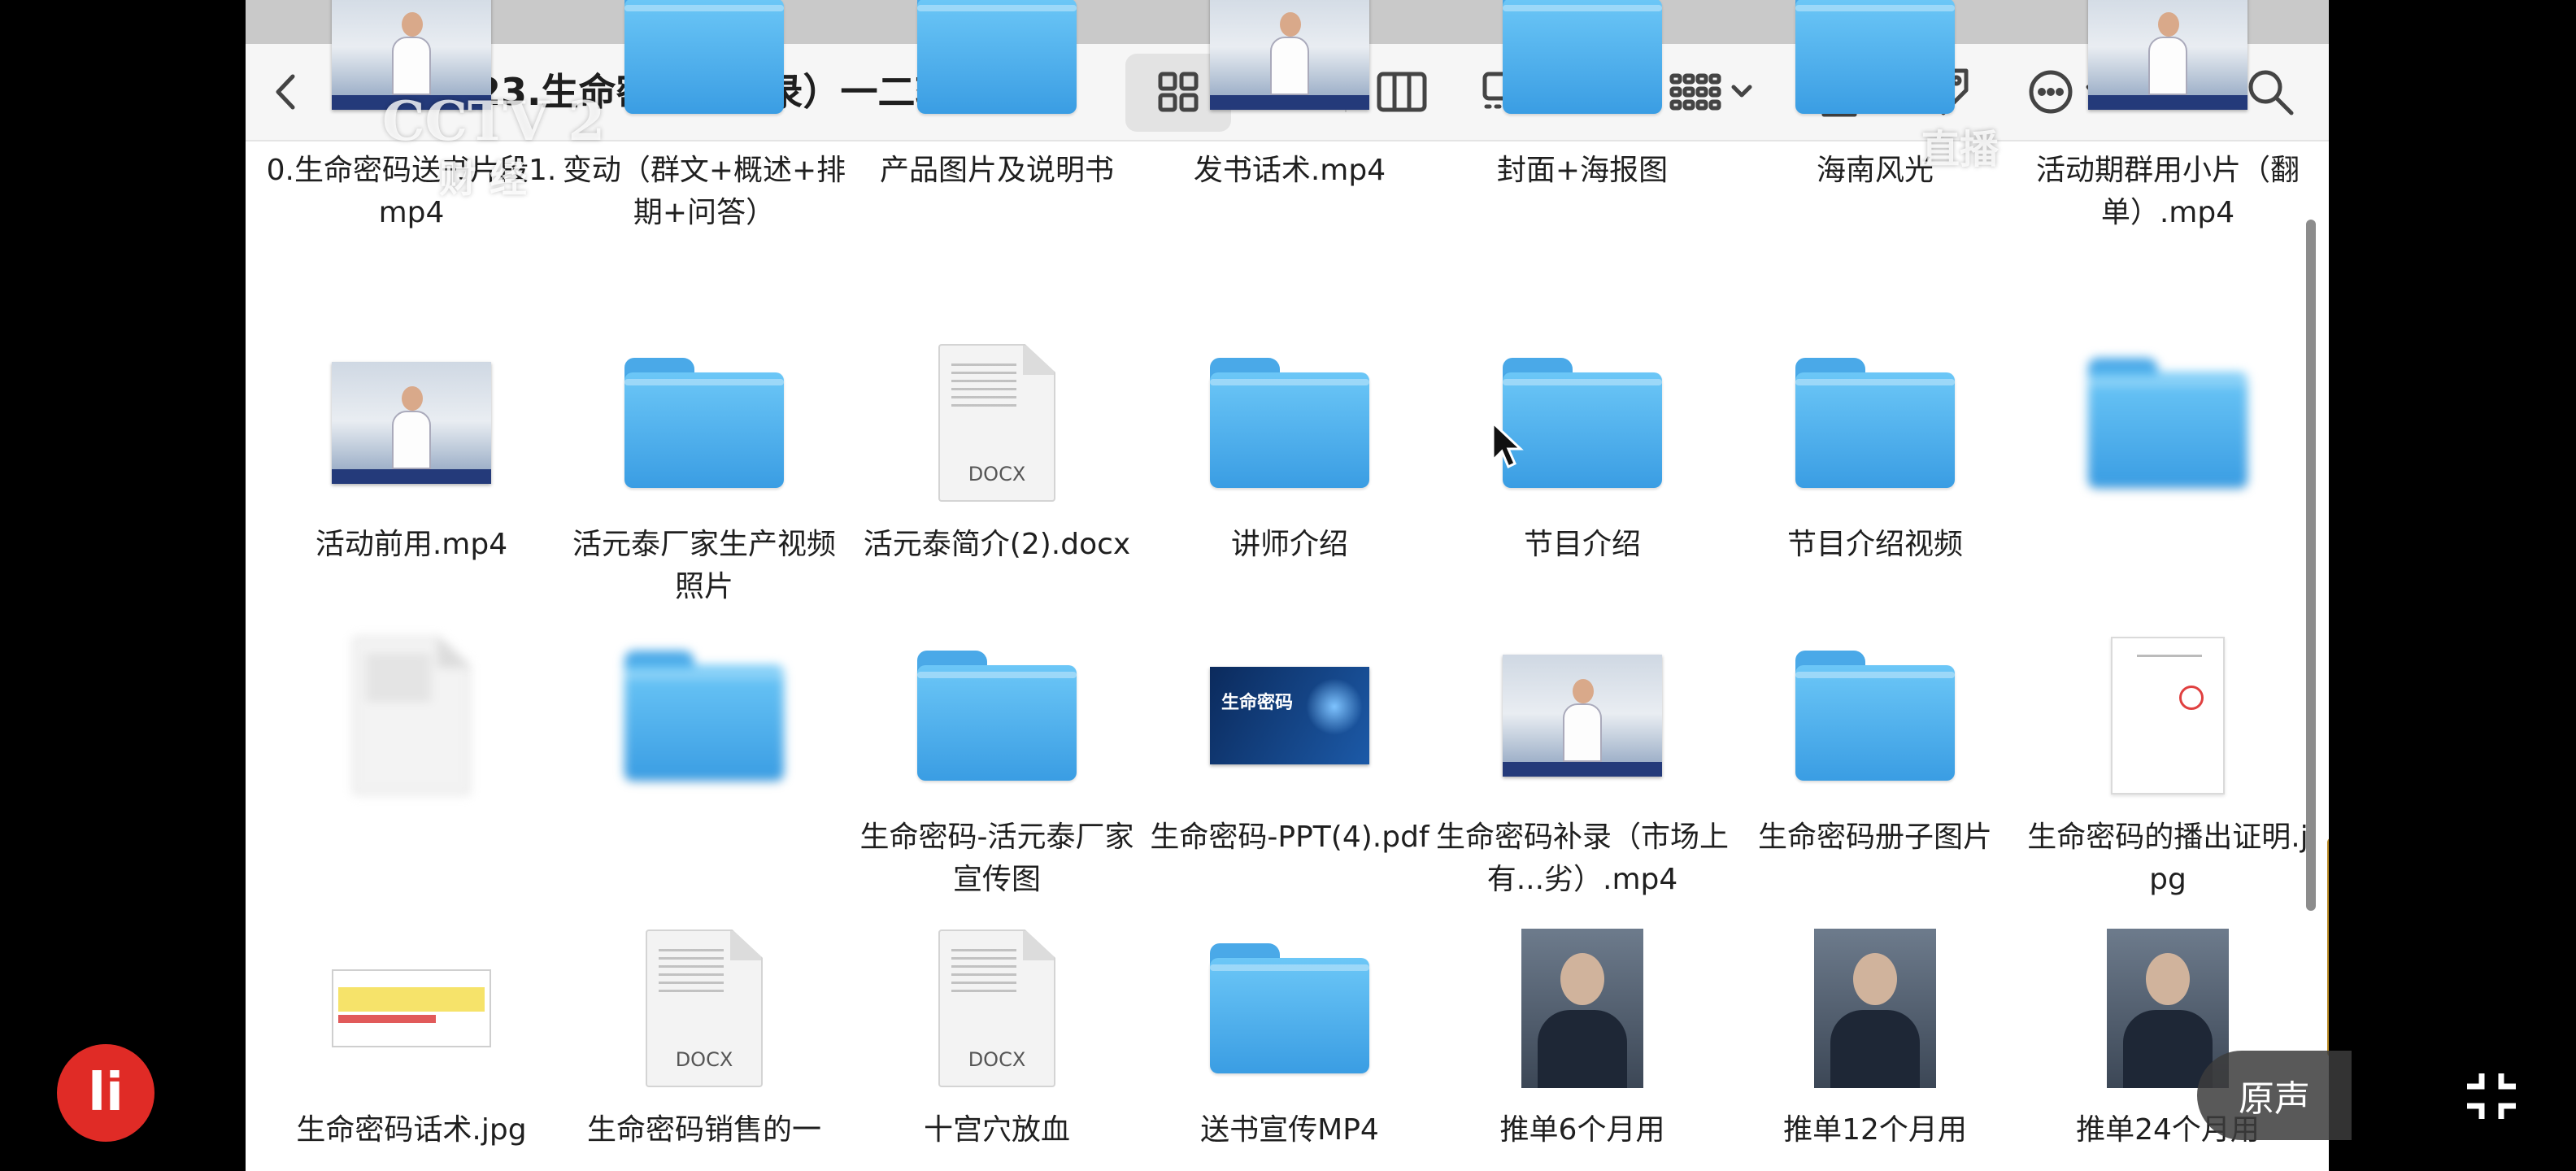 Image resolution: width=2576 pixels, height=1171 pixels. Describe the element at coordinates (2167, 191) in the screenshot. I see `file-name: 活动期群用小片（翻单）.mp4` at that location.